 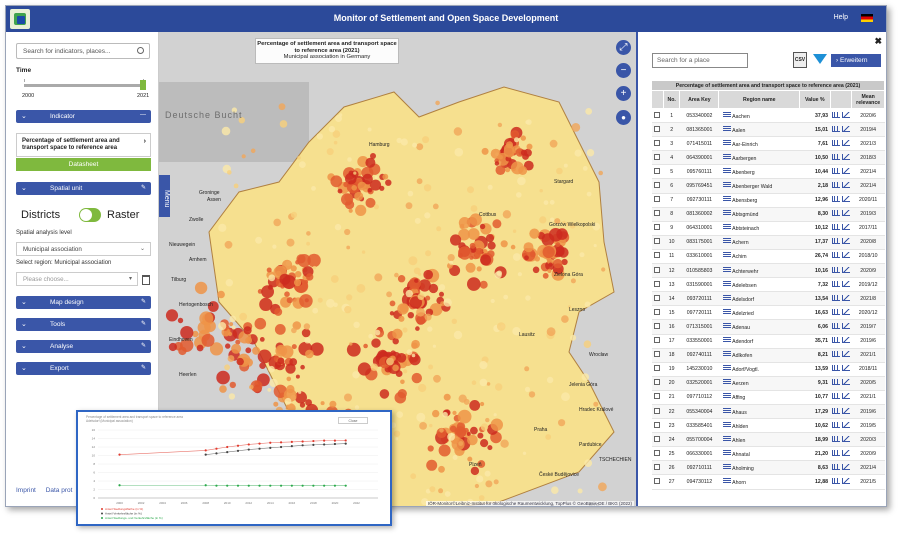 I want to click on table-row: 27 094730112 Ahorn 12,88 2021/5, so click(x=768, y=482).